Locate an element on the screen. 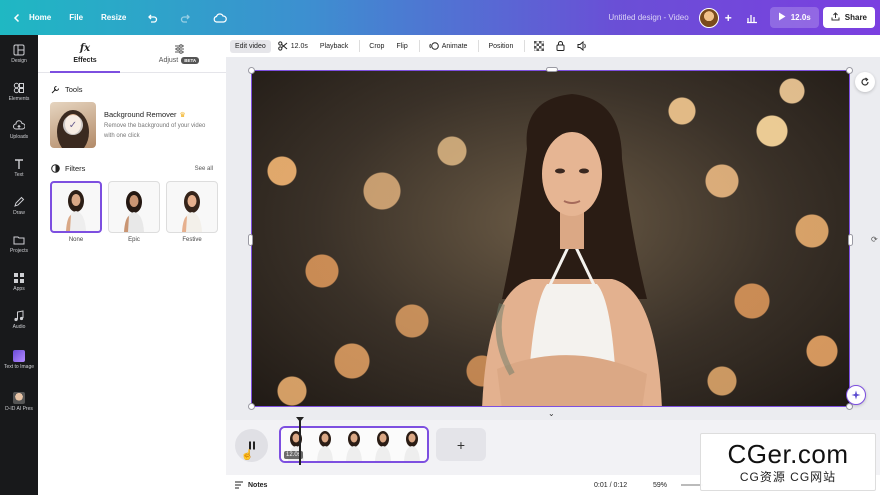 This screenshot has width=880, height=495. magic-assist-button is located at coordinates (856, 395).